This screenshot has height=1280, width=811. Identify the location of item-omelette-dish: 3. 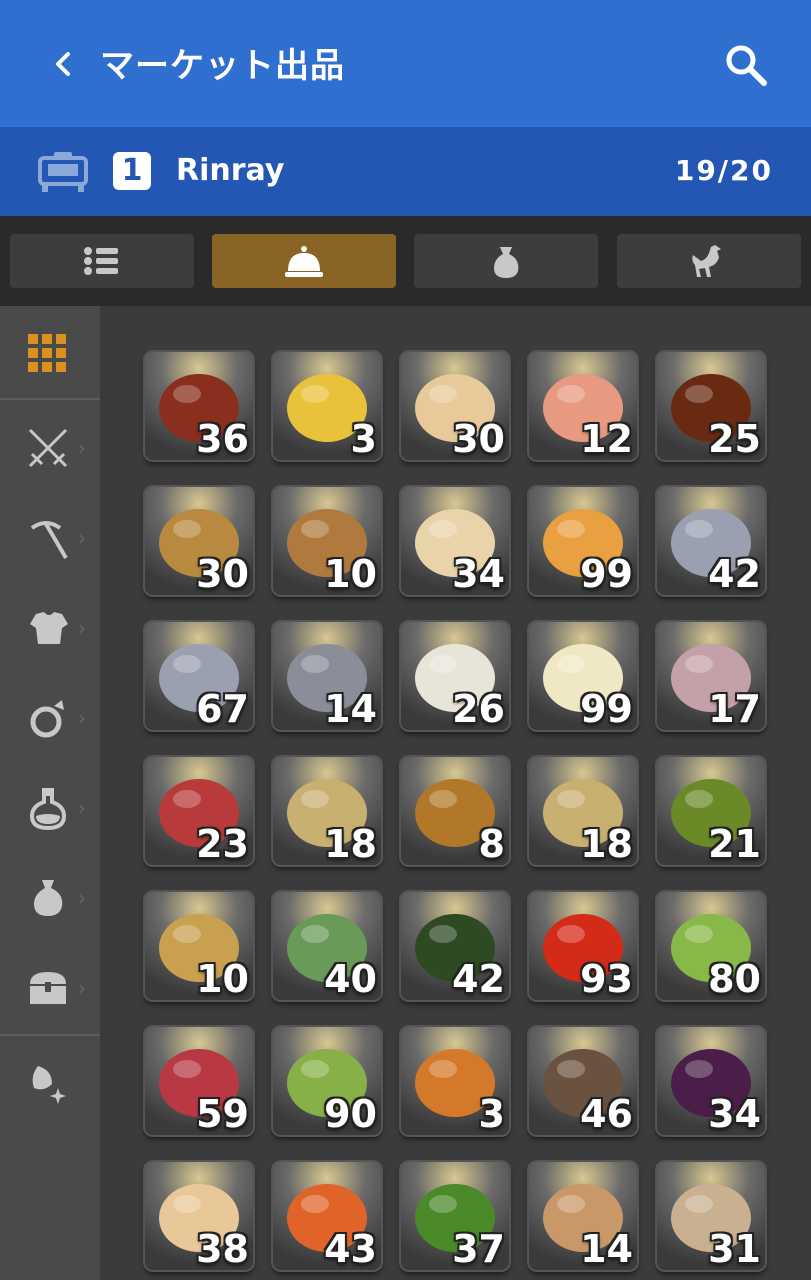
(327, 406).